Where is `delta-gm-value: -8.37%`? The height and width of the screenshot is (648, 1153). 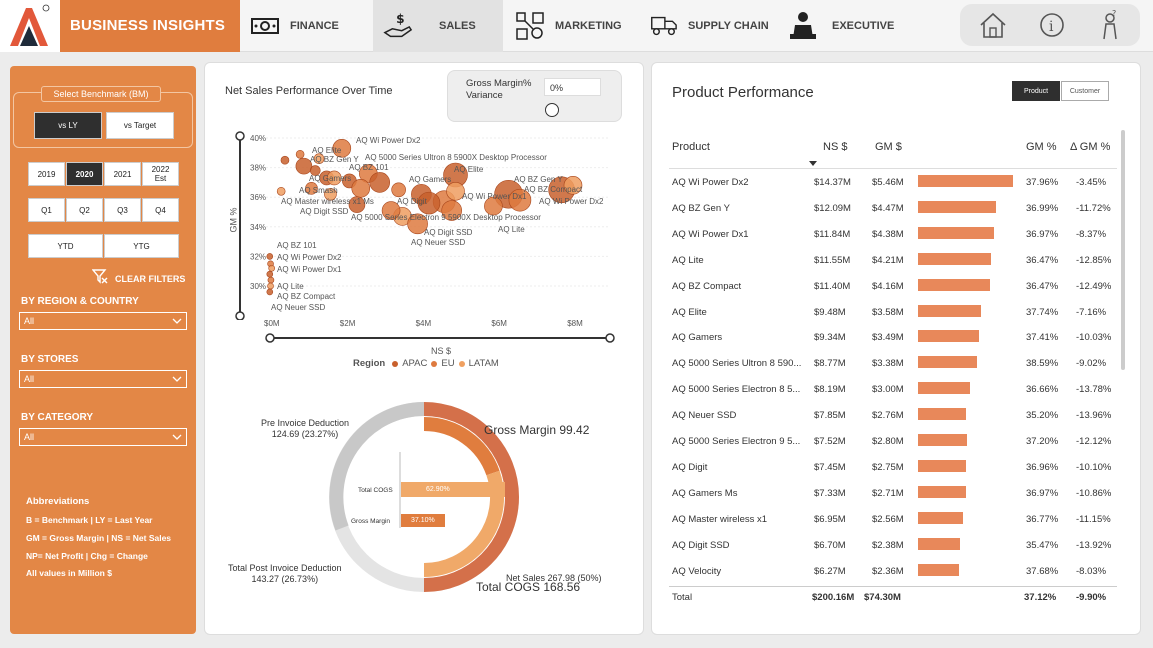 delta-gm-value: -8.37% is located at coordinates (1091, 234).